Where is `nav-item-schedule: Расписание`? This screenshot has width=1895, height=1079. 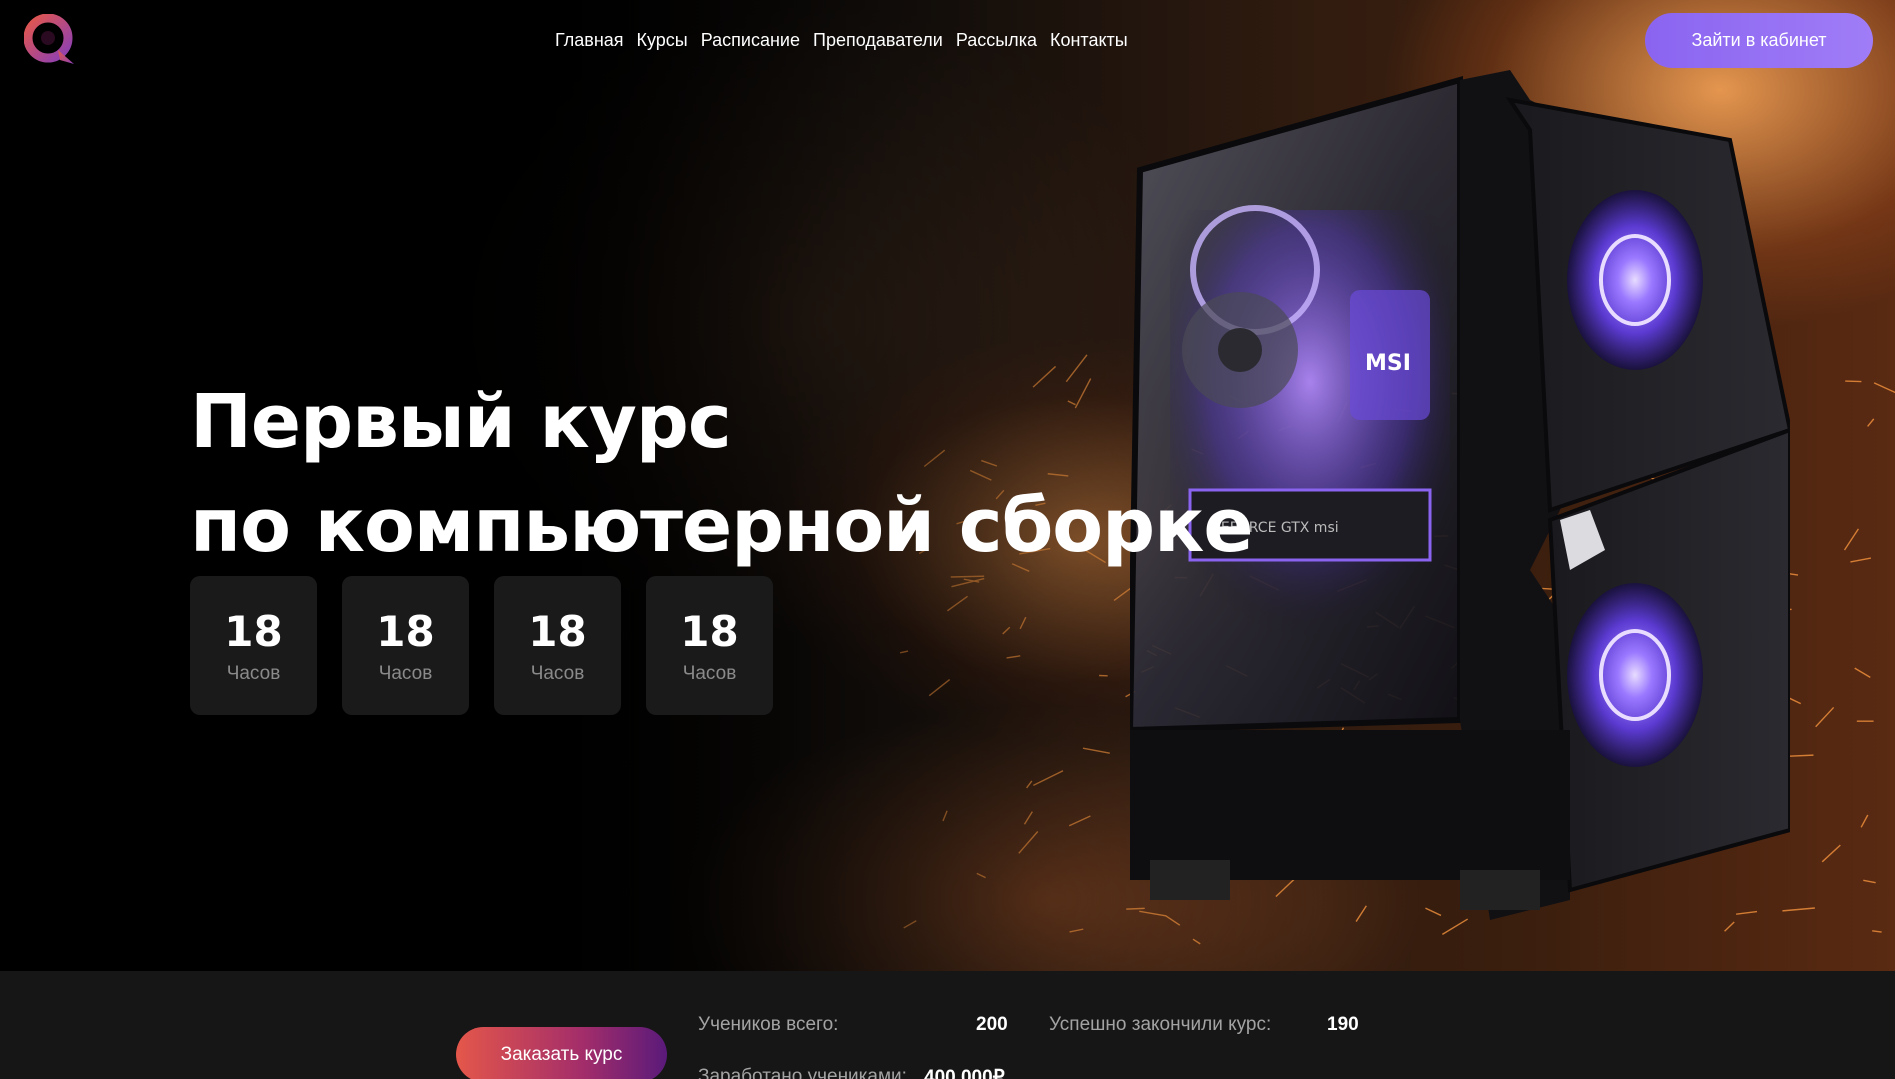
nav-item-schedule: Расписание is located at coordinates (750, 40).